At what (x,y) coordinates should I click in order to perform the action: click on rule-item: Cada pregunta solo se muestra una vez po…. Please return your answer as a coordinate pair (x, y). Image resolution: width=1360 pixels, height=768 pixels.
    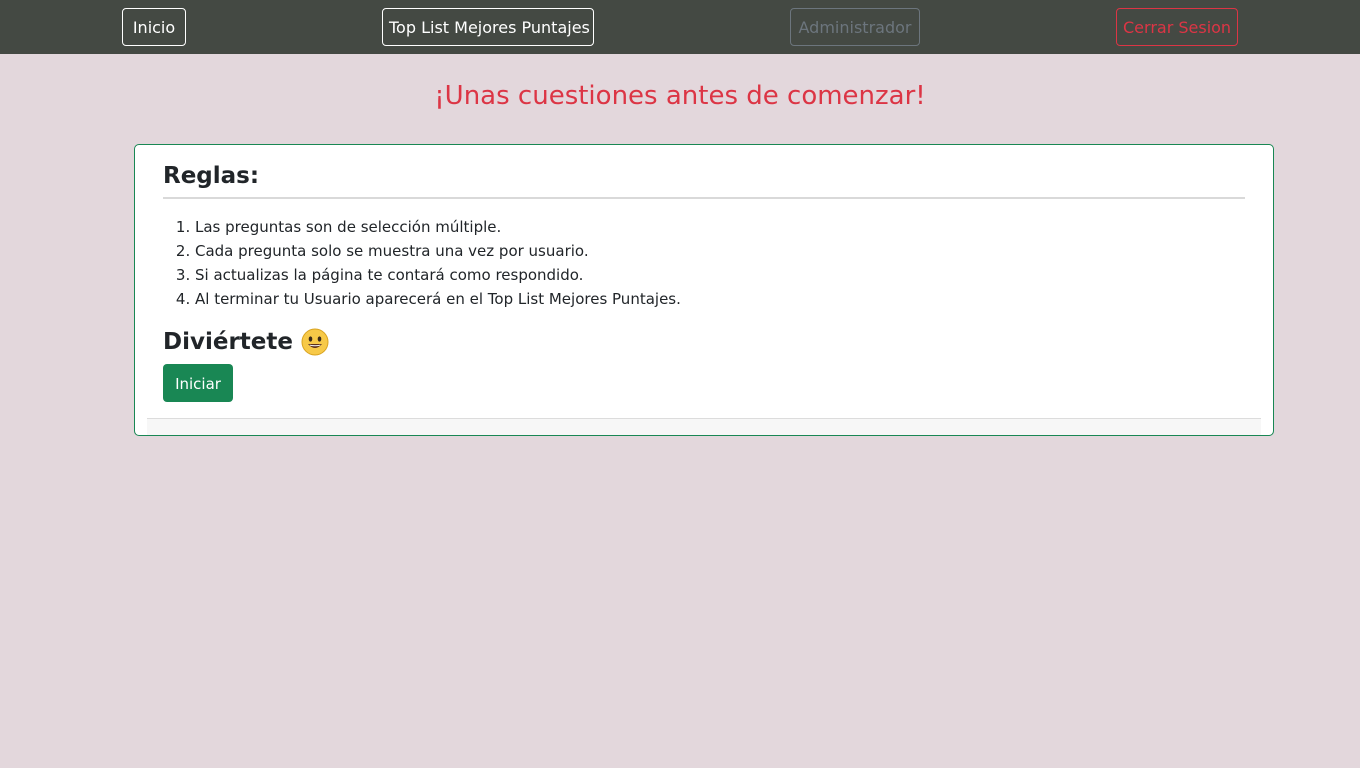
    Looking at the image, I should click on (438, 251).